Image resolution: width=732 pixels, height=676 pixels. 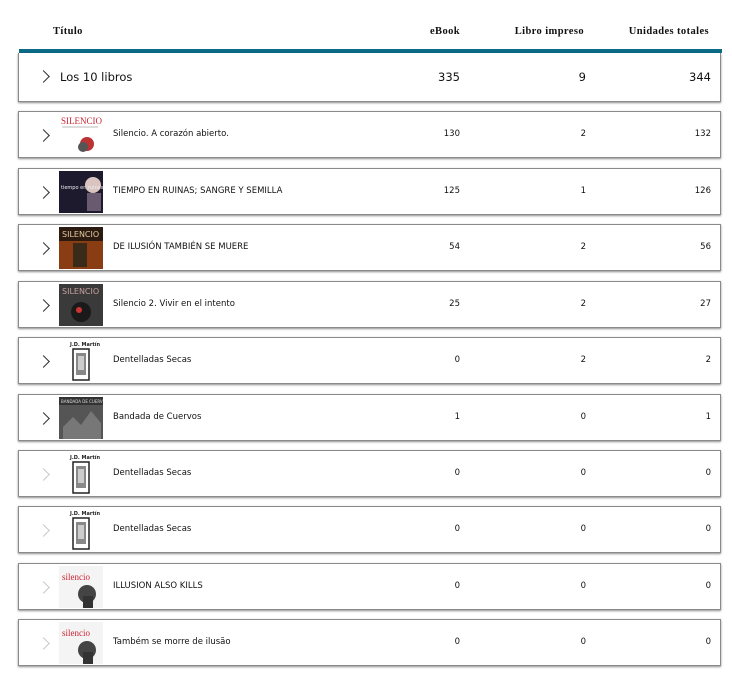 What do you see at coordinates (369, 642) in the screenshot?
I see `book-row: silencio Também se morre de ilusão 0 0 0` at bounding box center [369, 642].